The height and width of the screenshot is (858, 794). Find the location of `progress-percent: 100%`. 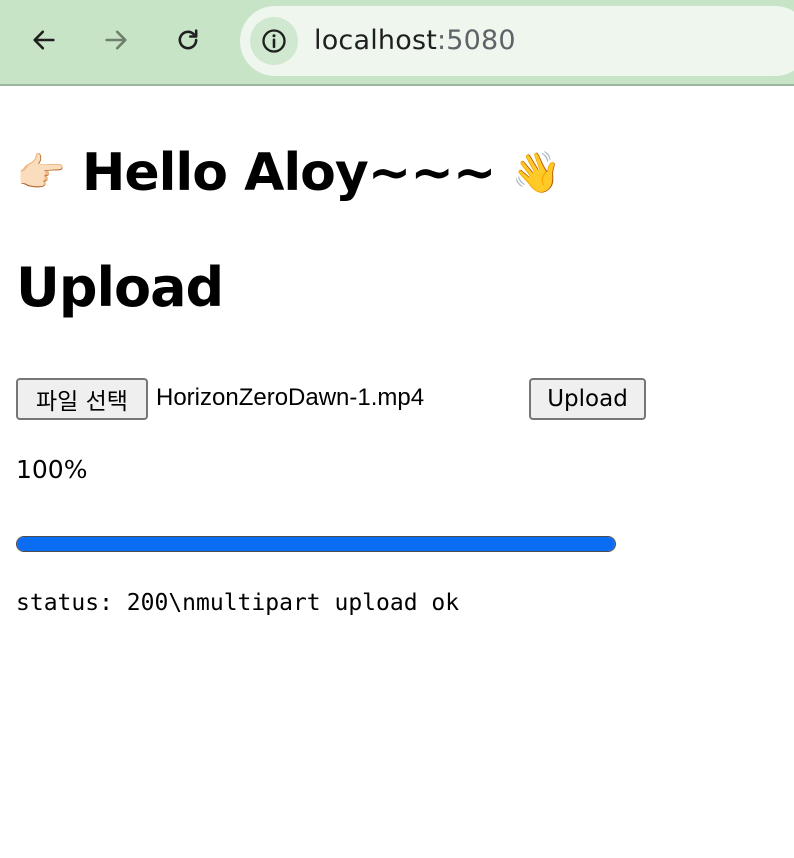

progress-percent: 100% is located at coordinates (52, 469).